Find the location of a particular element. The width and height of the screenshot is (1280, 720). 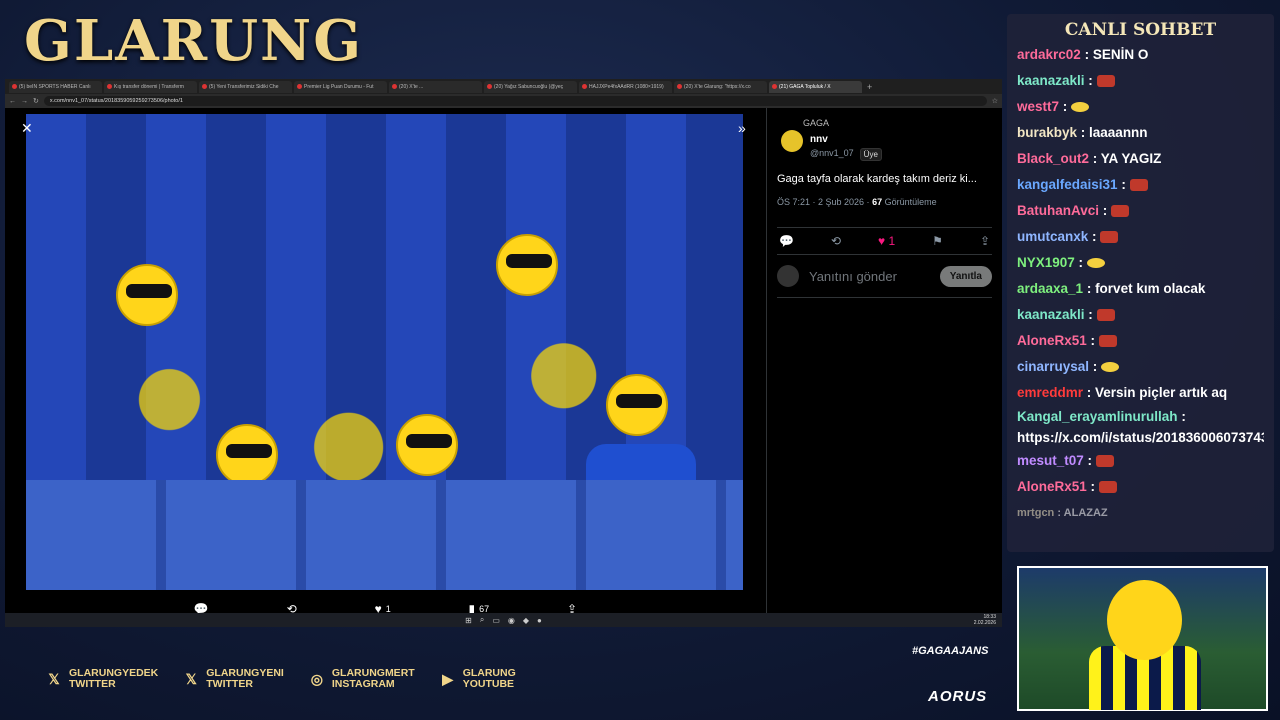

app-icon: ◆ is located at coordinates (526, 620).